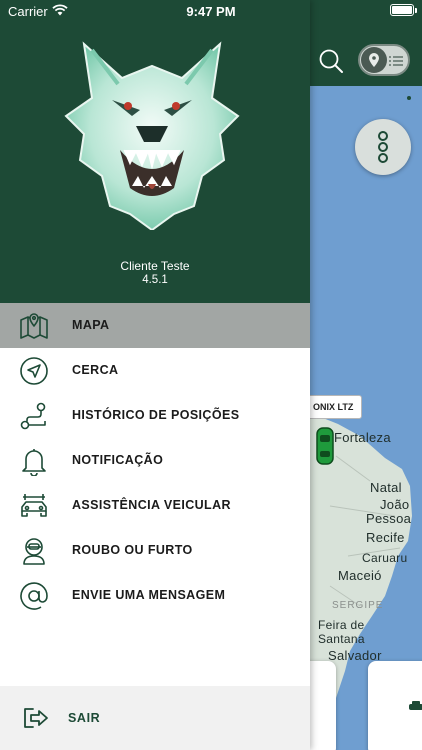  I want to click on menu-item-label: MAPA, so click(91, 325).